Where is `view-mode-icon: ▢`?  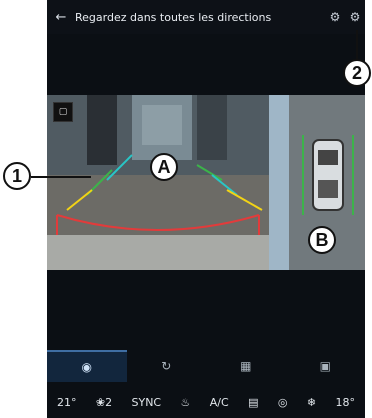 view-mode-icon: ▢ is located at coordinates (63, 112).